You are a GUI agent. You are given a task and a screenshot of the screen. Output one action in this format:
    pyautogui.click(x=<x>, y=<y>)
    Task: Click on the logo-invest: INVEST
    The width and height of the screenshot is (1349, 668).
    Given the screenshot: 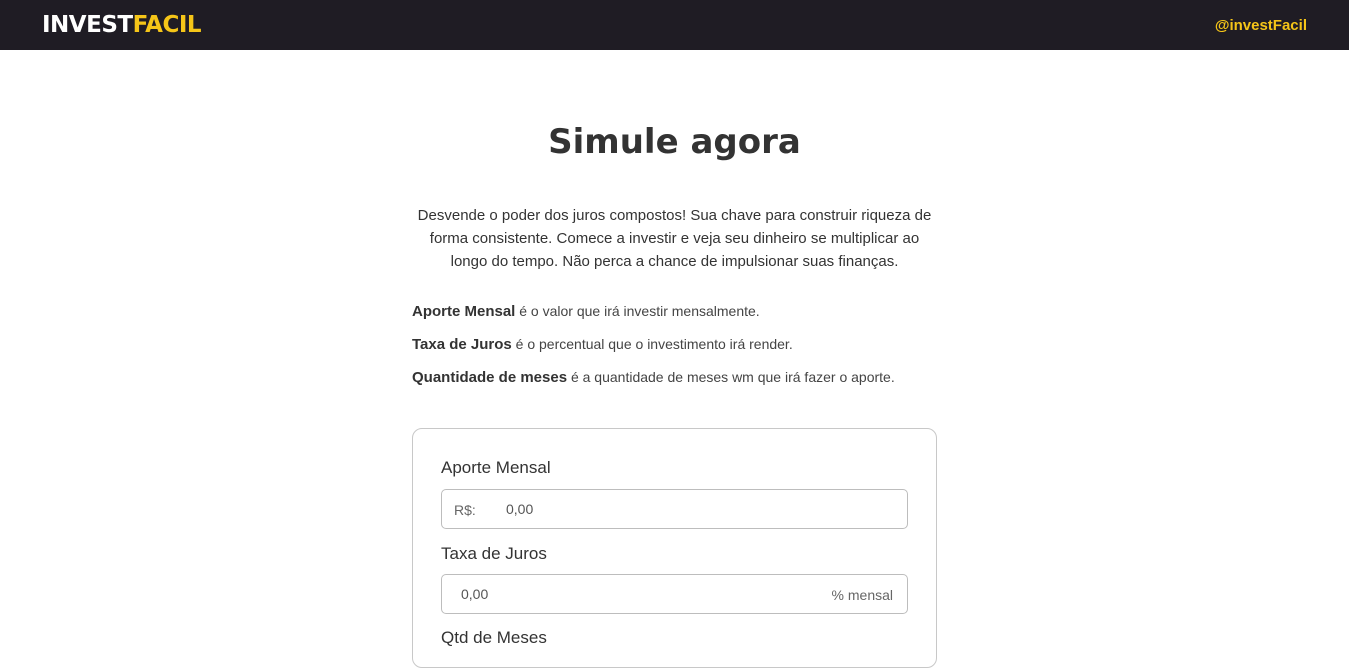 What is the action you would take?
    pyautogui.click(x=87, y=25)
    